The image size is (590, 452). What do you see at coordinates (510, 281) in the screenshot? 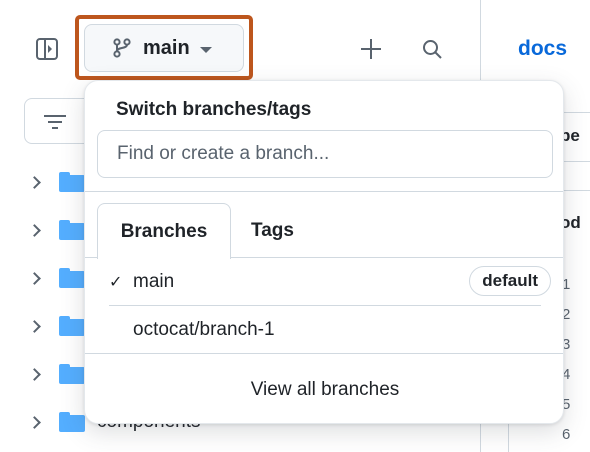
I see `default-badge: default` at bounding box center [510, 281].